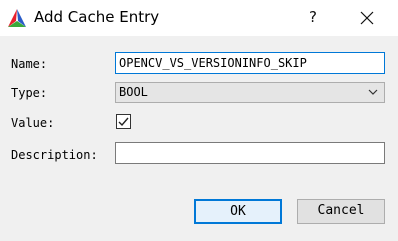 The height and width of the screenshot is (241, 398). Describe the element at coordinates (54, 155) in the screenshot. I see `description-label: Description:` at that location.